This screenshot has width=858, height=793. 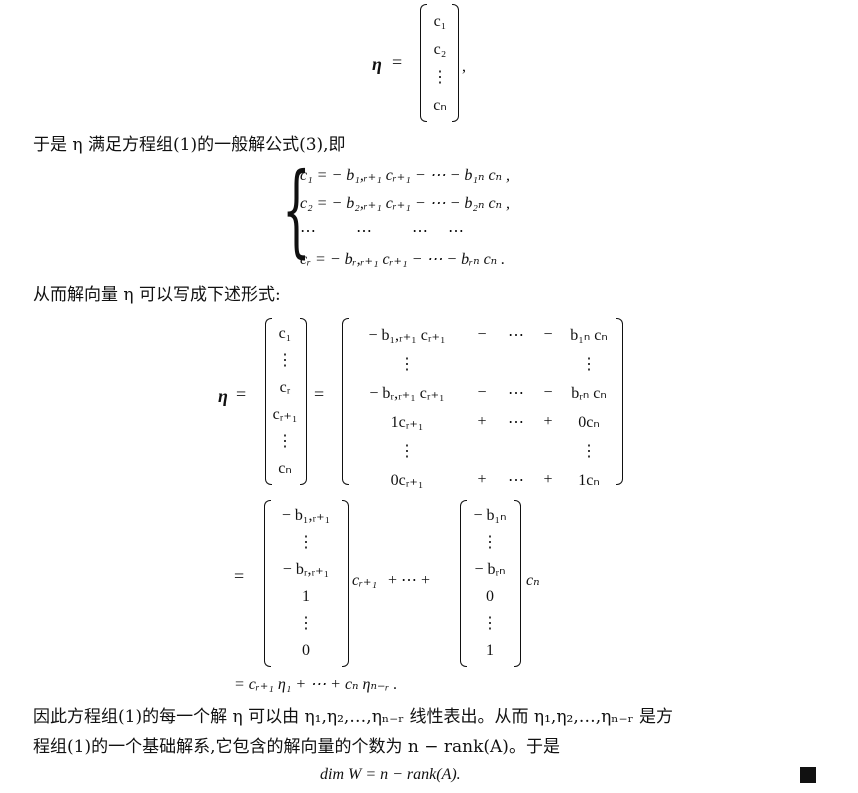 I want to click on matrix-cell: bᵣₙ cₙ, so click(x=589, y=393).